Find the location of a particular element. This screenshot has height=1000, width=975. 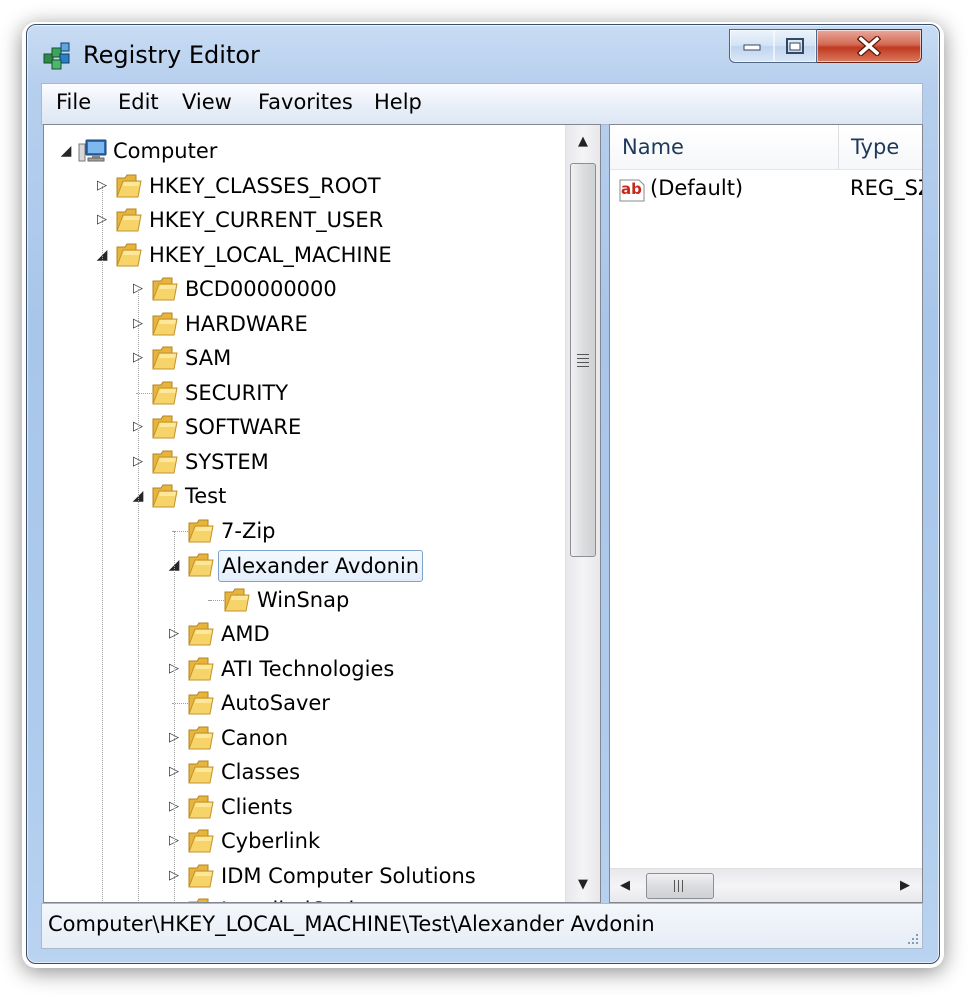

tree-node: ▷ SYSTEM is located at coordinates (304, 462).